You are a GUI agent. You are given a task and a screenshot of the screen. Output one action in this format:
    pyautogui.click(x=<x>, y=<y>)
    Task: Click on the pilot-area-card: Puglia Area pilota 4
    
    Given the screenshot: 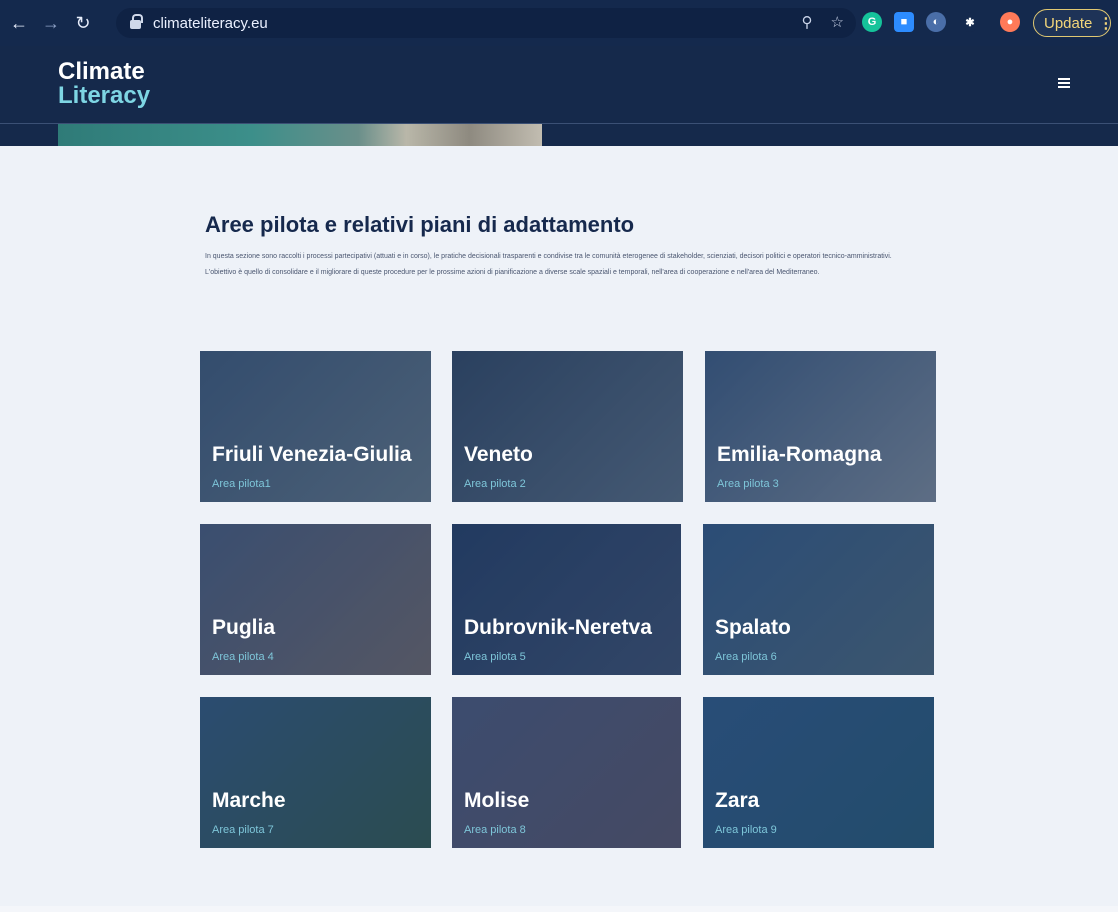 What is the action you would take?
    pyautogui.click(x=315, y=599)
    